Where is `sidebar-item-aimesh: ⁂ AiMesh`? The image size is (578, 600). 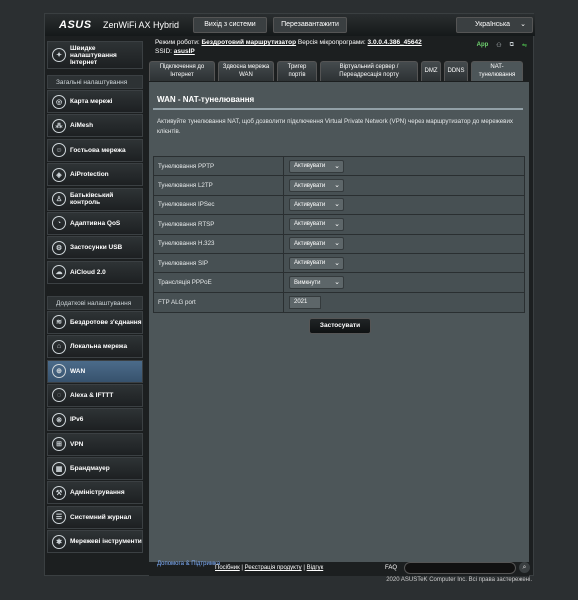
sidebar-item-aimesh: ⁂ AiMesh is located at coordinates (95, 126).